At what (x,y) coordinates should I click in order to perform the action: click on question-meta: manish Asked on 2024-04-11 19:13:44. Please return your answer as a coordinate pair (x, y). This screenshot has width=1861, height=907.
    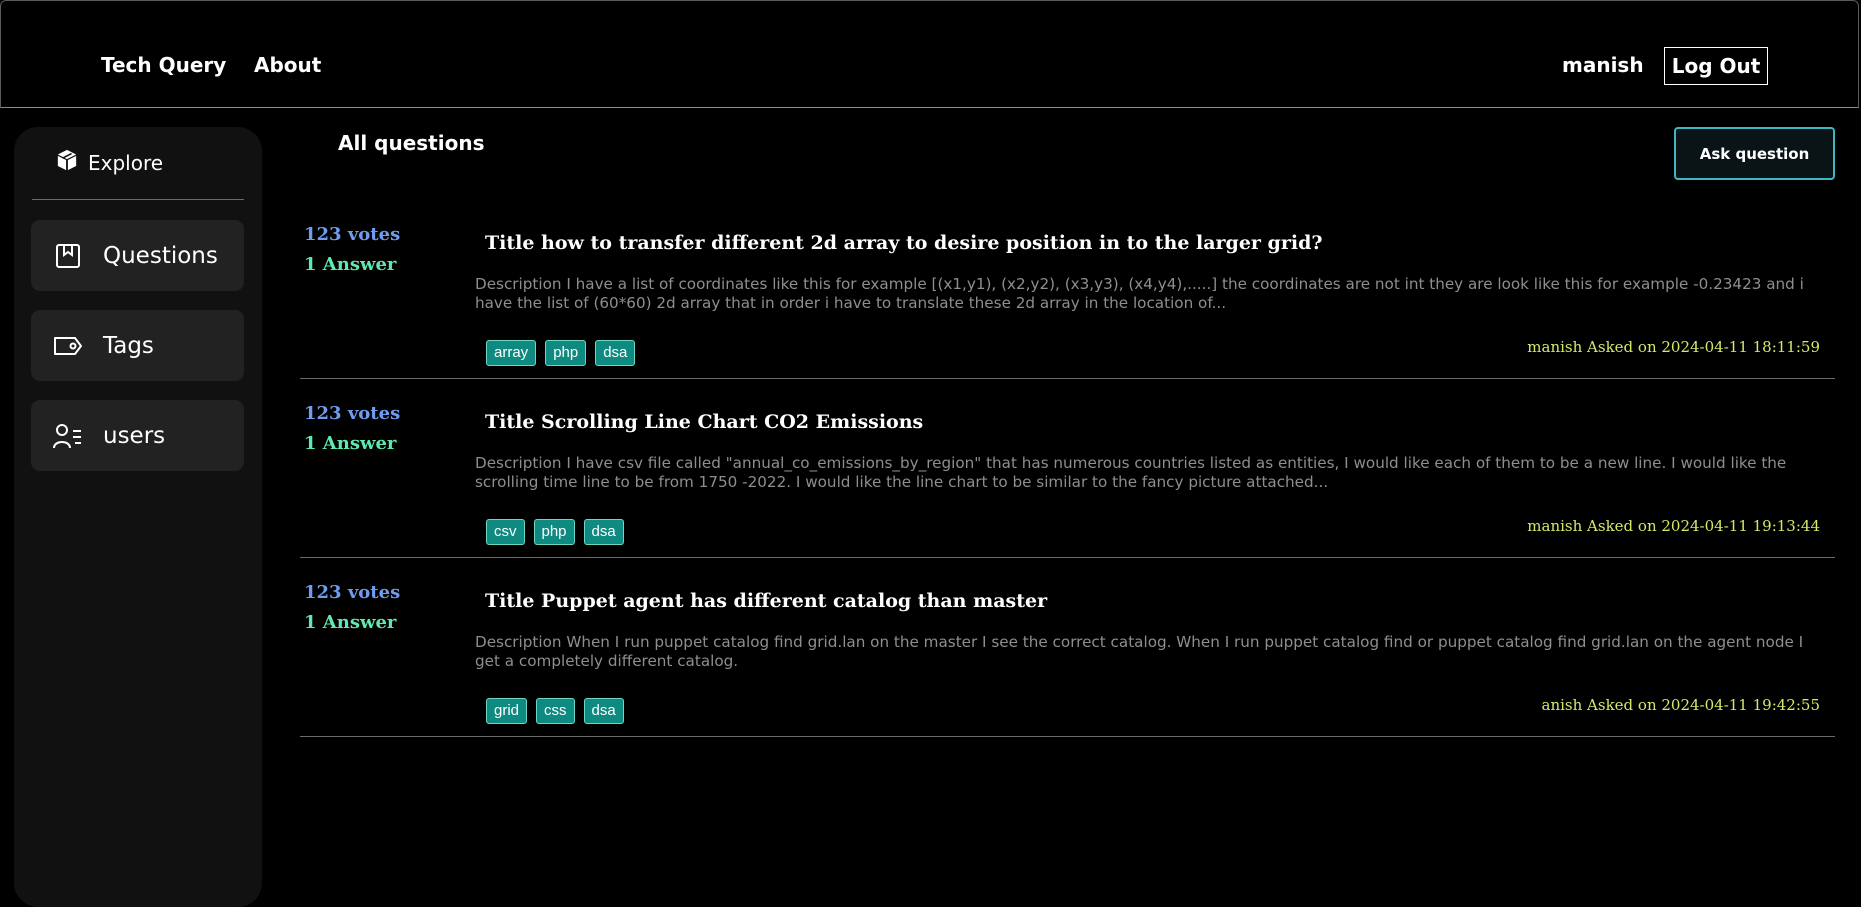
    Looking at the image, I should click on (1673, 526).